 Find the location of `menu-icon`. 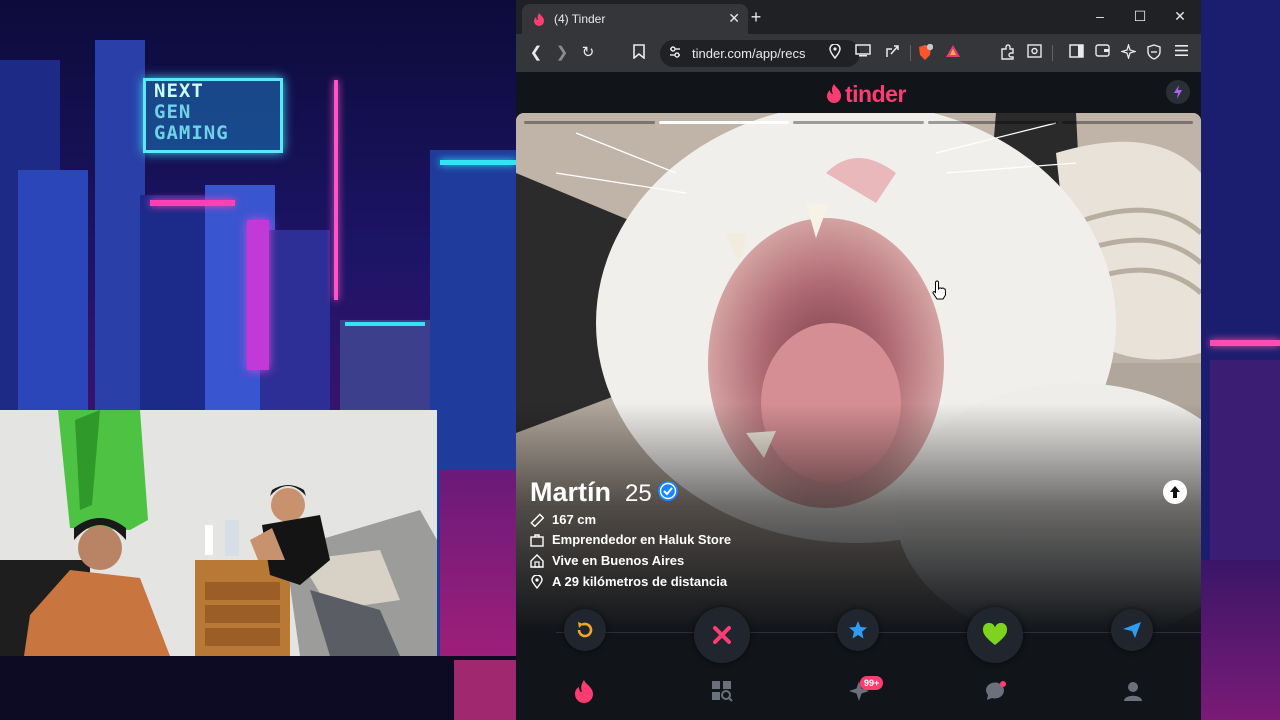

menu-icon is located at coordinates (1181, 53).